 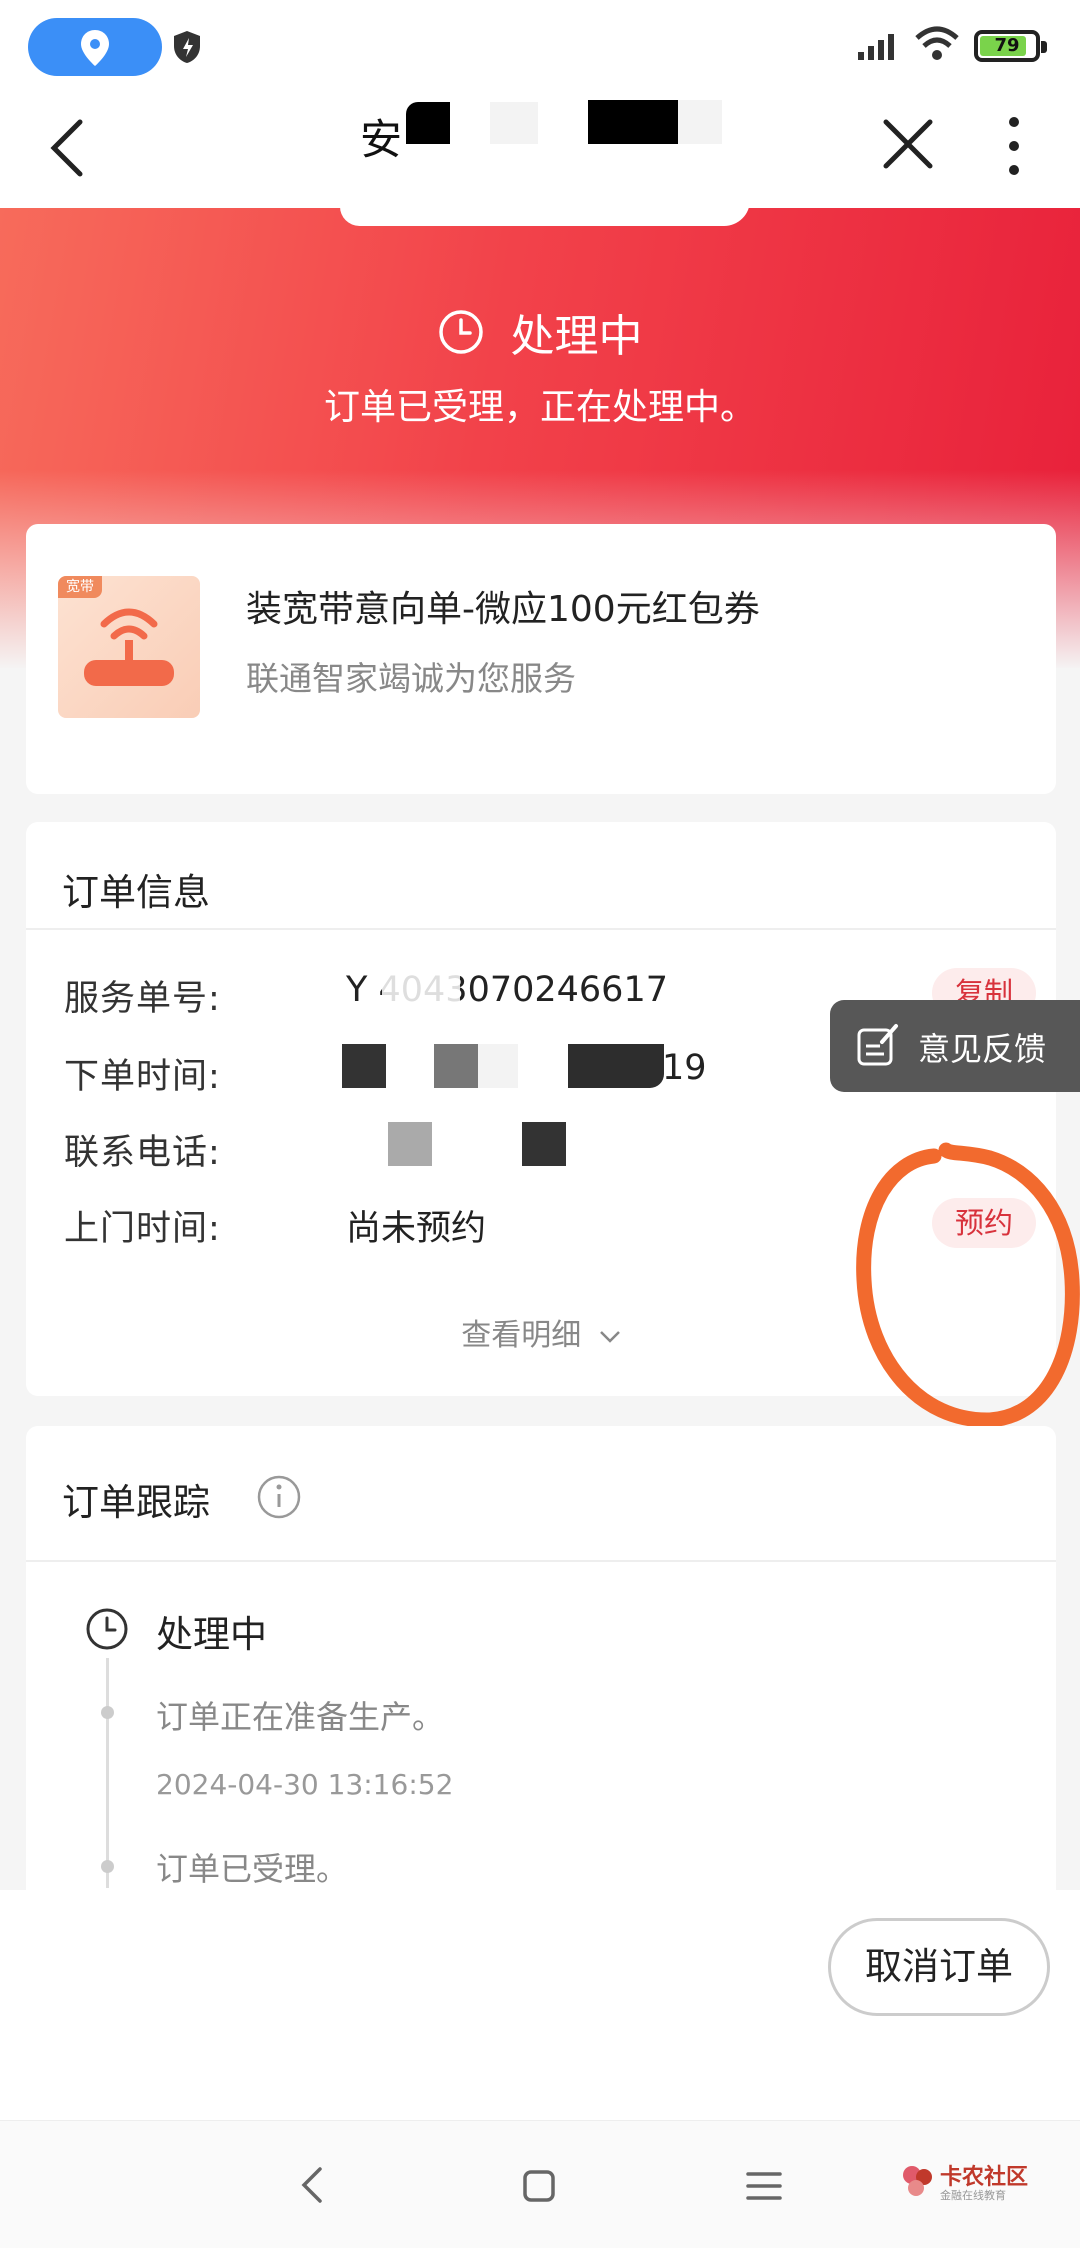 I want to click on bottom-action-bar: 取消订单, so click(x=540, y=2005).